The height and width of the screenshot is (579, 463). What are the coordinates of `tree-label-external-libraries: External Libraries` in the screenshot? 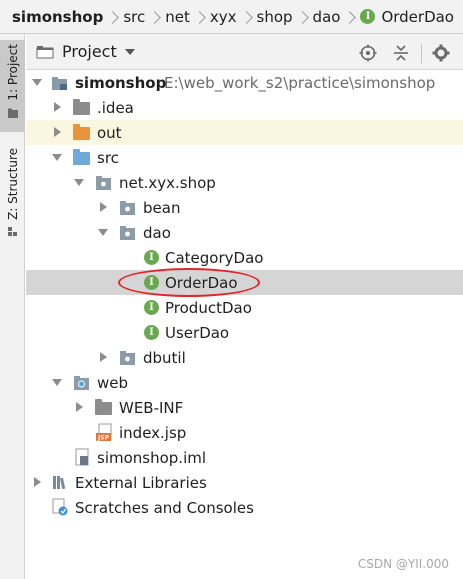 It's located at (141, 482).